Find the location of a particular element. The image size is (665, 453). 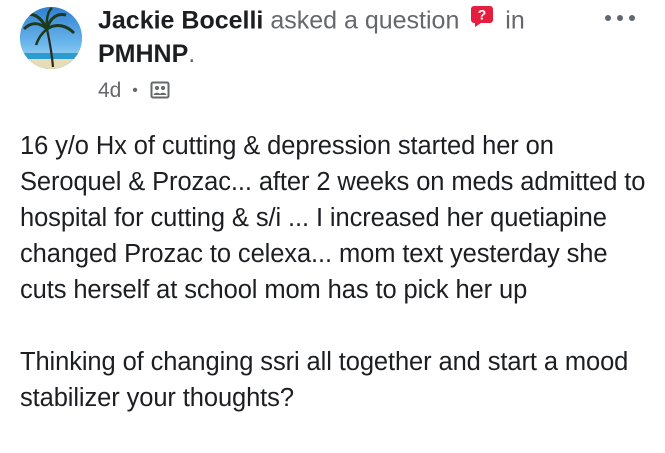

group-members-icon is located at coordinates (160, 93).